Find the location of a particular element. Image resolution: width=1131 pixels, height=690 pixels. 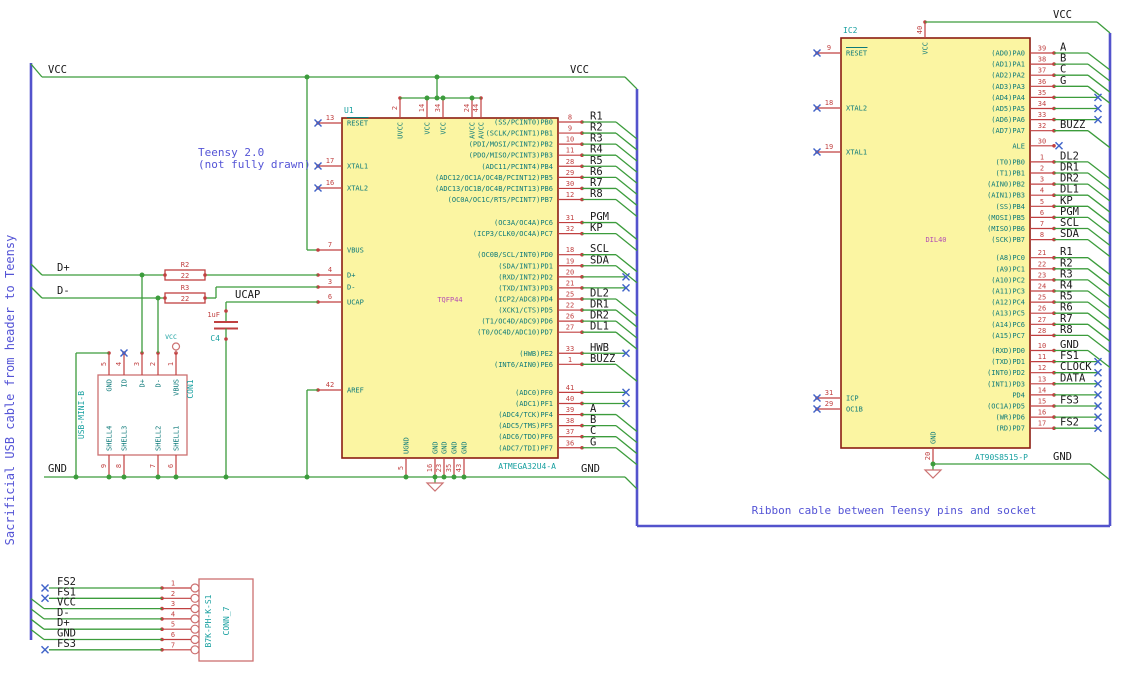

r3-value: 22 is located at coordinates (185, 299).